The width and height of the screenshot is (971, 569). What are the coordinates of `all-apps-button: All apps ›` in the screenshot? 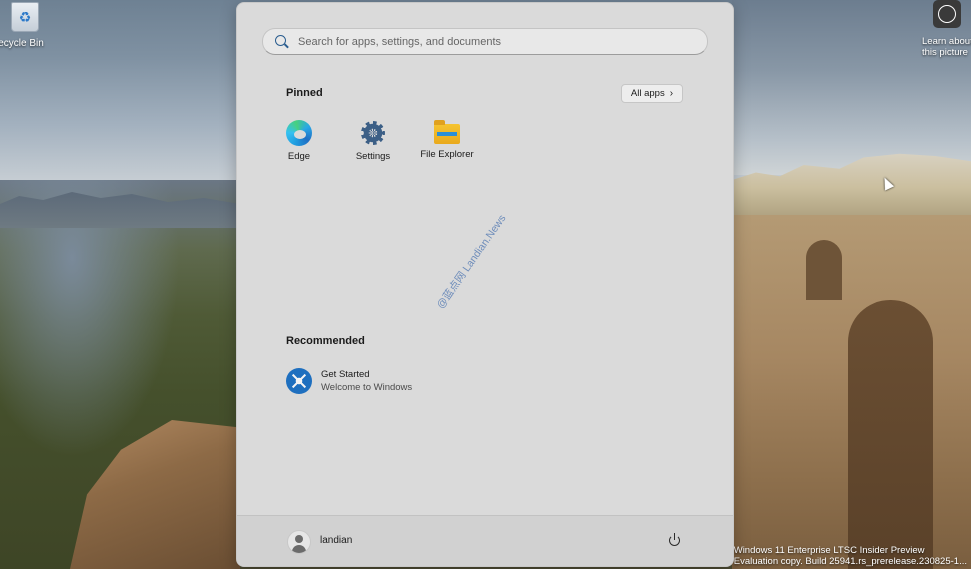 It's located at (652, 93).